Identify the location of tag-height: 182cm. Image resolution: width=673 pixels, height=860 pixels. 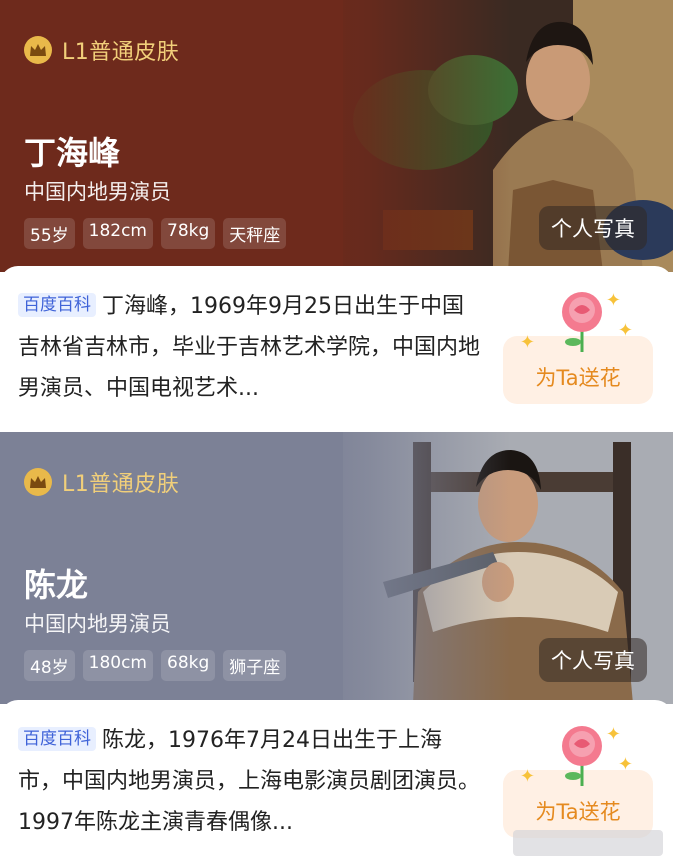
(117, 233).